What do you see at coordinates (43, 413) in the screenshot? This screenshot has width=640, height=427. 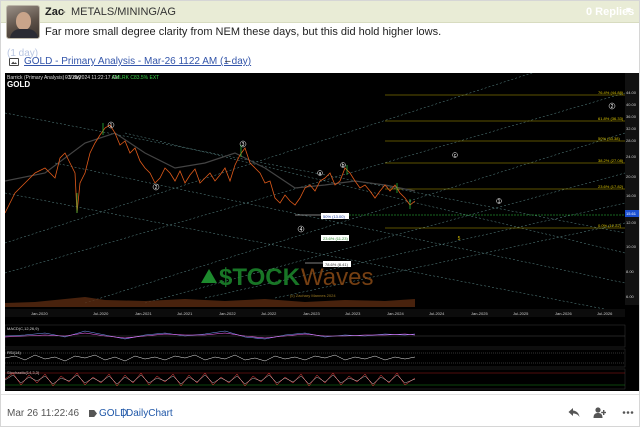 I see `post-timestamp: Mar 26 11:22:46` at bounding box center [43, 413].